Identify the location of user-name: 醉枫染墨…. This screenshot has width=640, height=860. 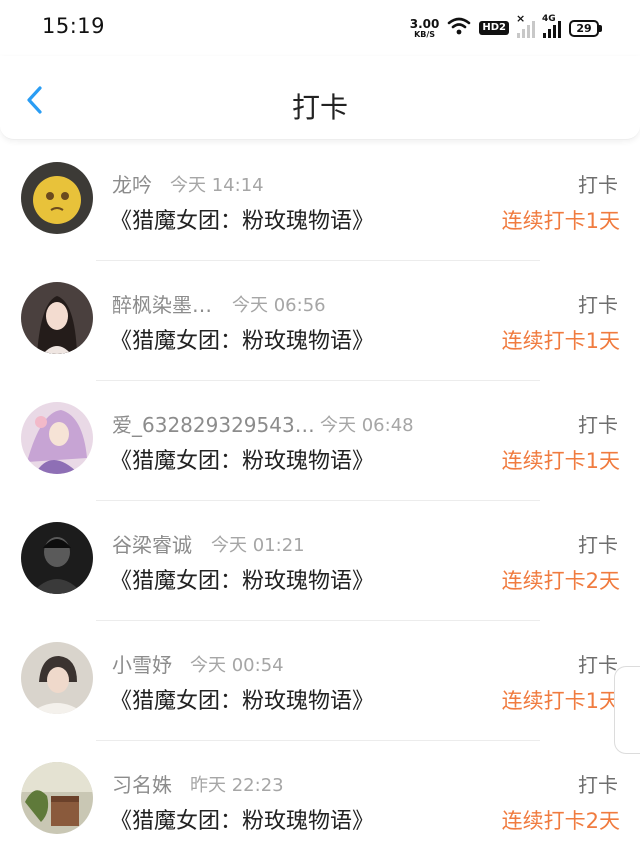
(162, 303).